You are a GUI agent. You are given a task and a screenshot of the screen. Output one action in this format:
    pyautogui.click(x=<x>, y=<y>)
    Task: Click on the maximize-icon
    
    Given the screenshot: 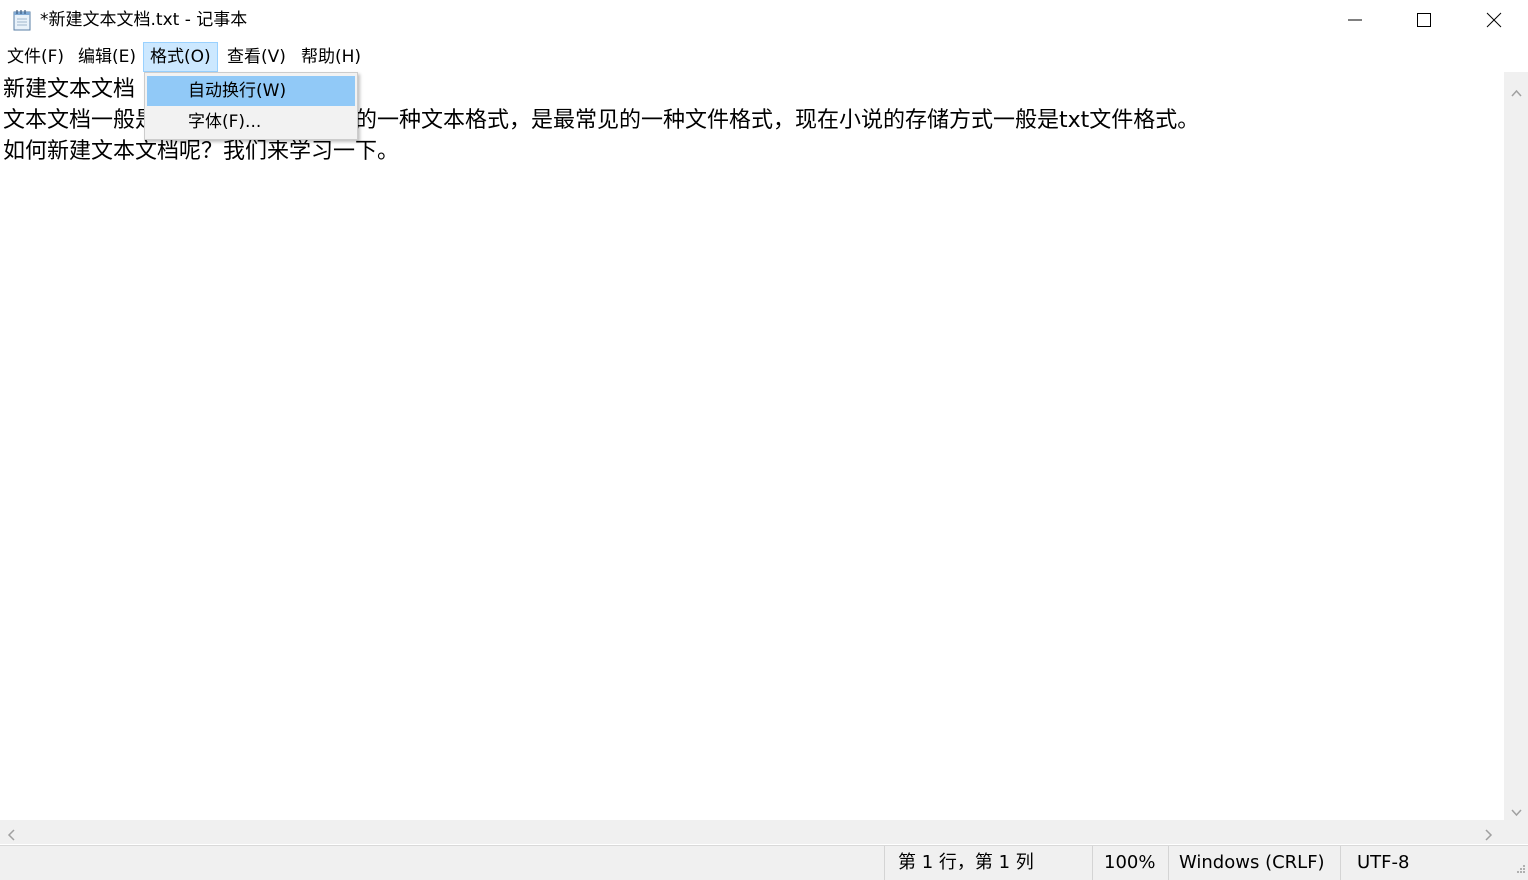 What is the action you would take?
    pyautogui.click(x=1424, y=20)
    